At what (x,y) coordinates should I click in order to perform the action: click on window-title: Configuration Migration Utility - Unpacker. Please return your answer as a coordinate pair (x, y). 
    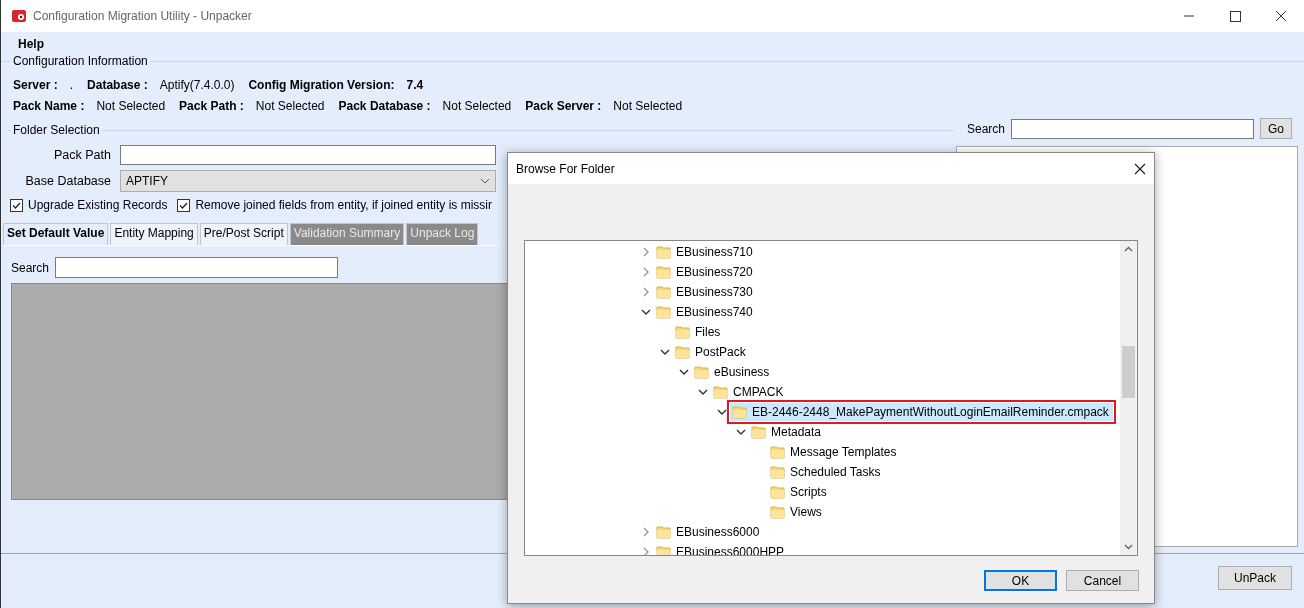
    Looking at the image, I should click on (143, 16).